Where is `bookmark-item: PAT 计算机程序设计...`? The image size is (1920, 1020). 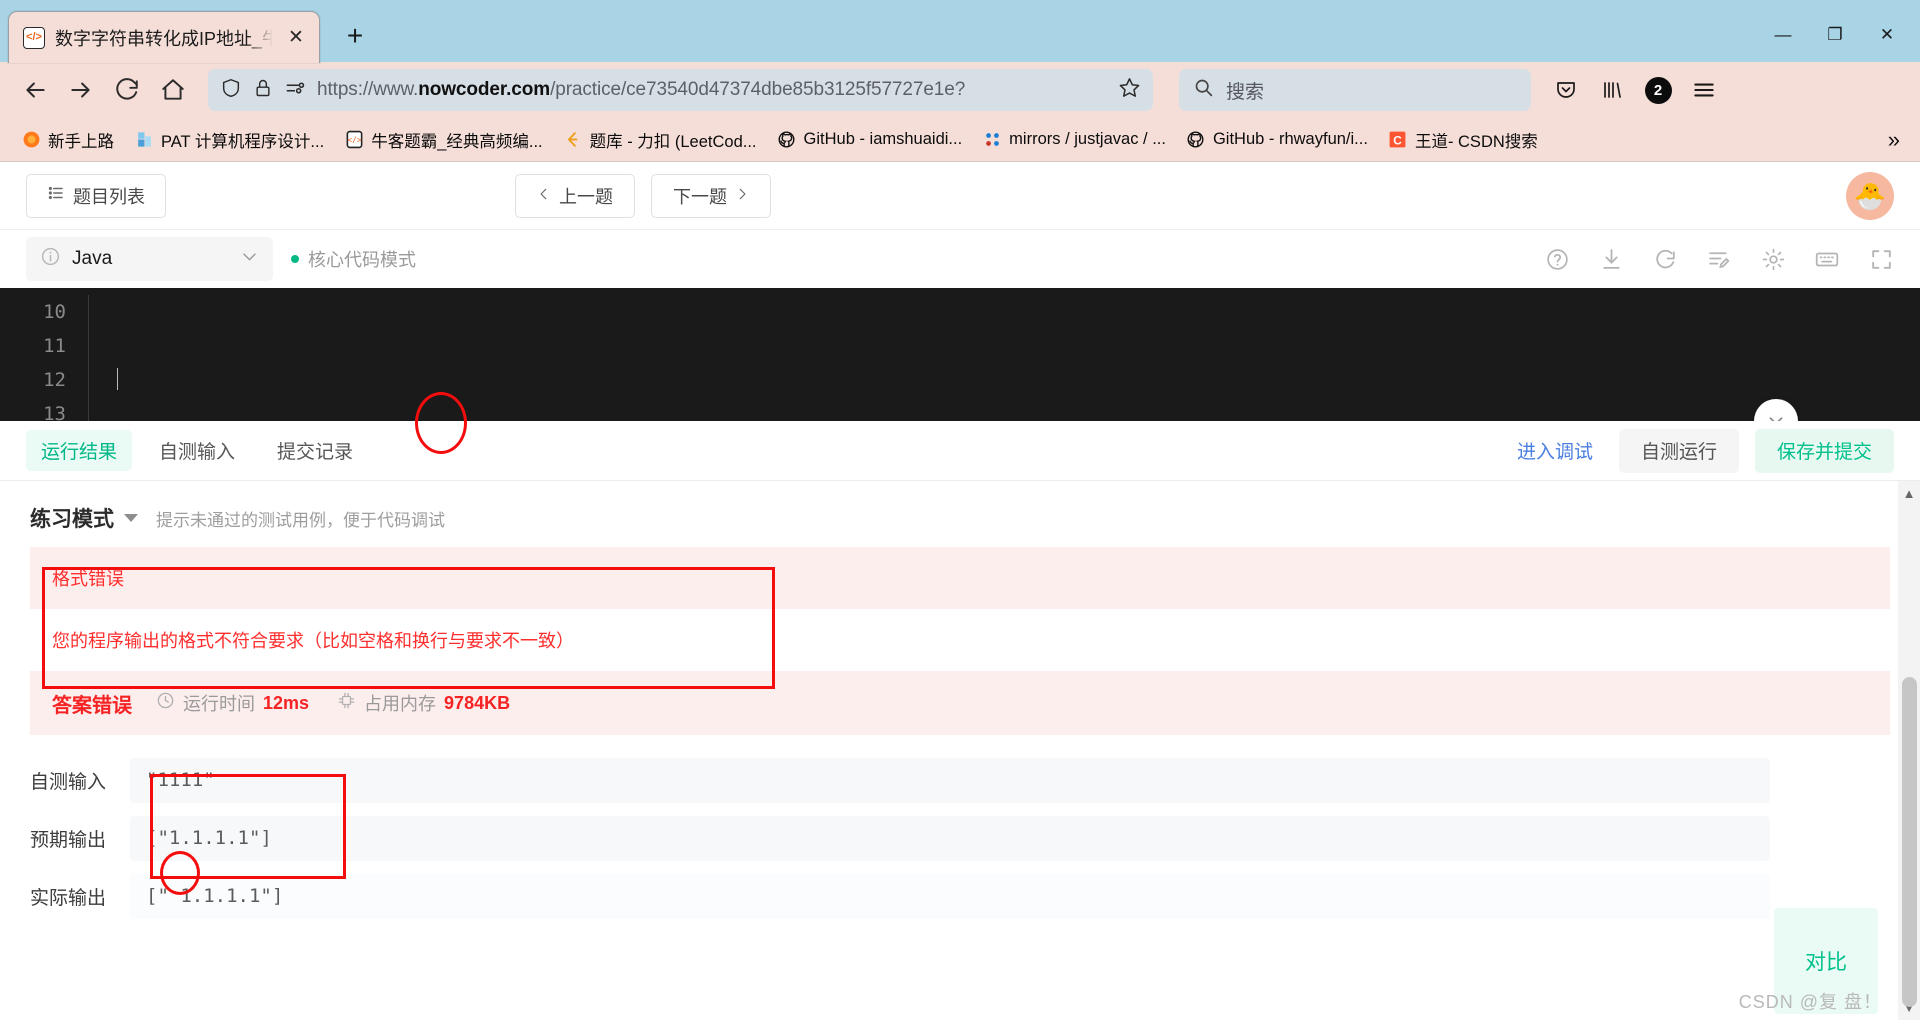
bookmark-item: PAT 计算机程序设计... is located at coordinates (229, 140).